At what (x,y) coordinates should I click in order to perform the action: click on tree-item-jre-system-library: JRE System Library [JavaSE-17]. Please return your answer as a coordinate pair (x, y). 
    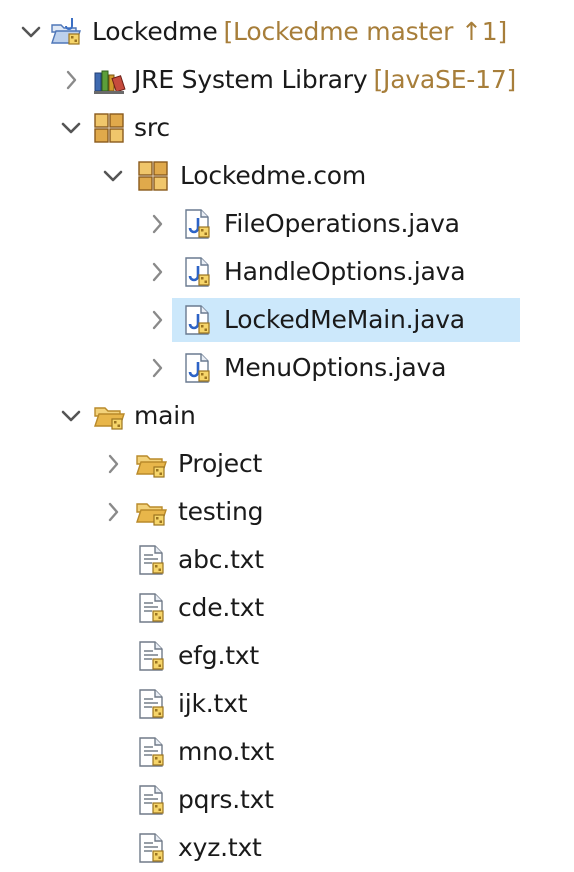
    Looking at the image, I should click on (287, 80).